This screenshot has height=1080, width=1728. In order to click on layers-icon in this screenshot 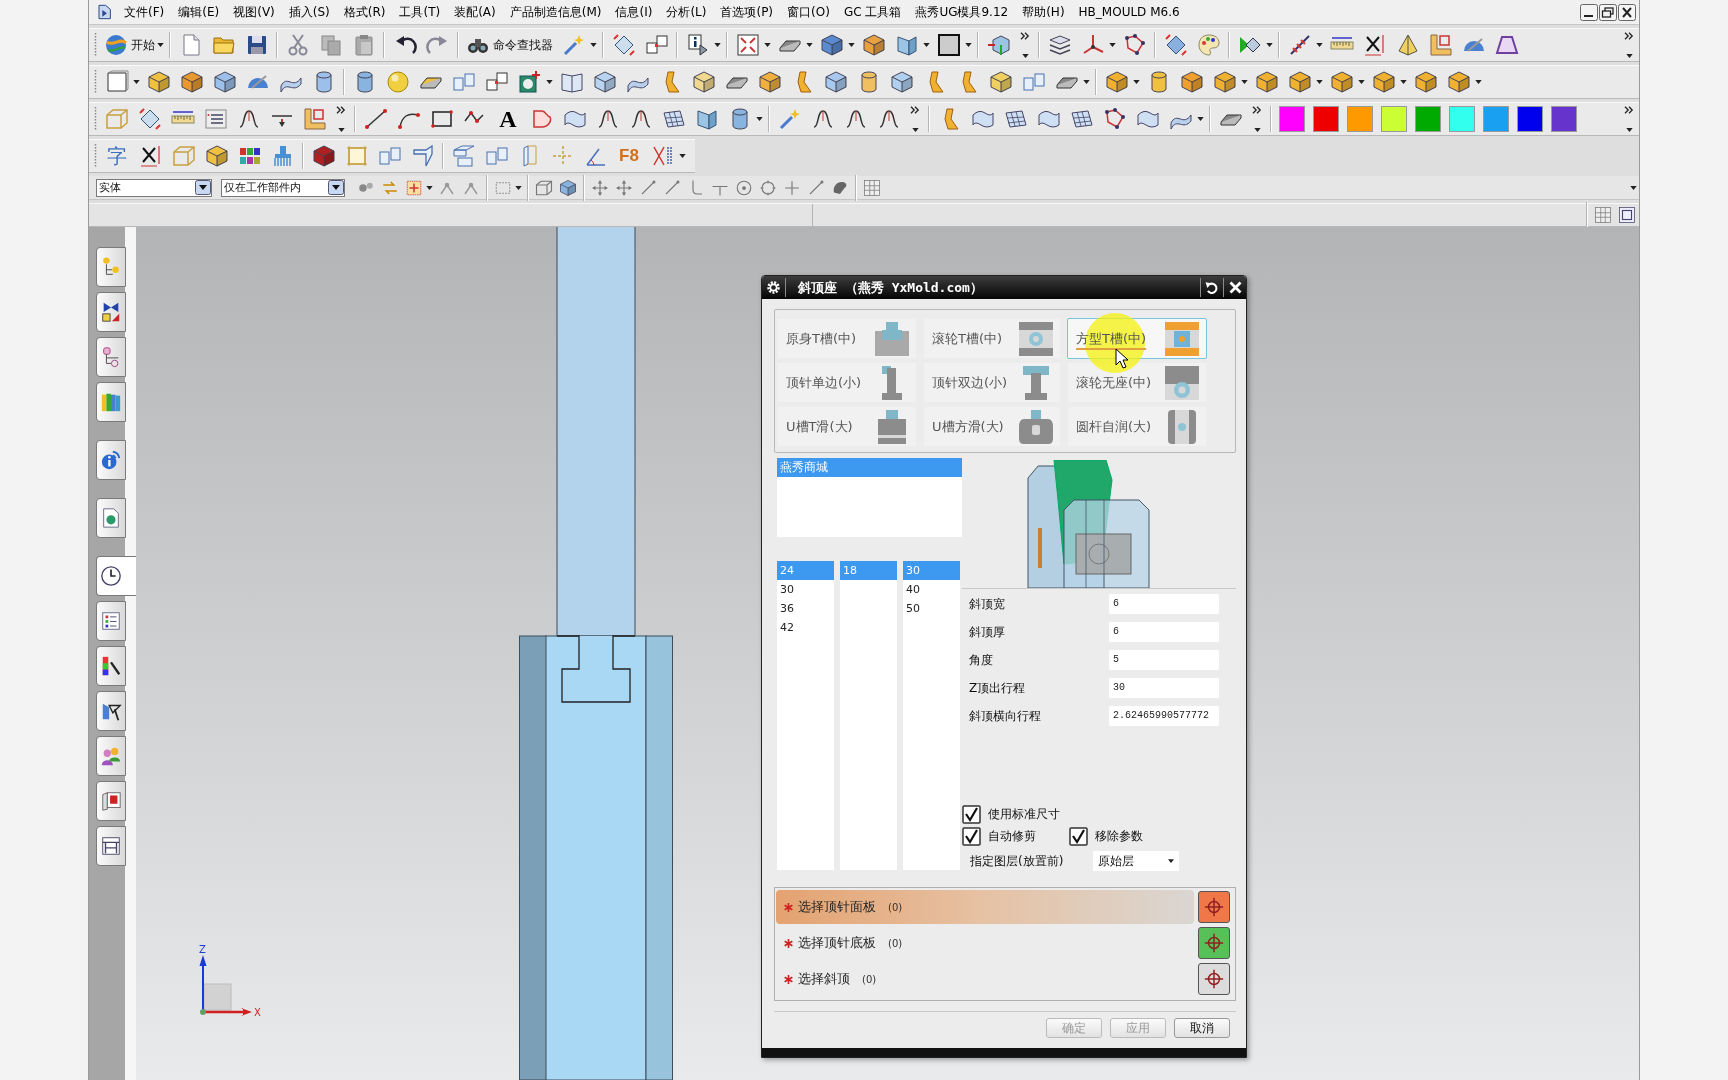, I will do `click(1059, 45)`.